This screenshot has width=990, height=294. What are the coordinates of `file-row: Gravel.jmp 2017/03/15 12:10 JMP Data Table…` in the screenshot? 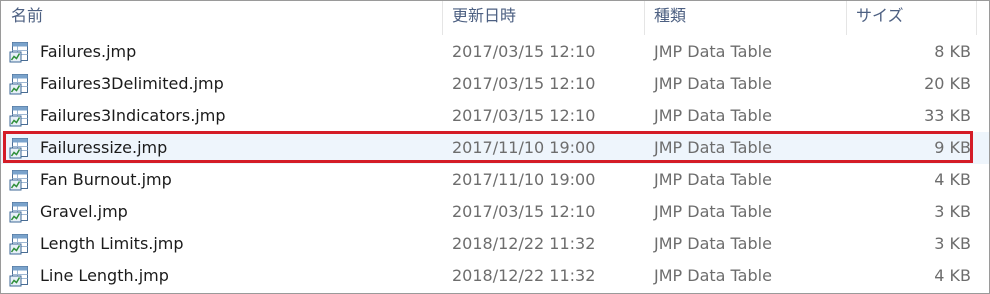 It's located at (495, 212).